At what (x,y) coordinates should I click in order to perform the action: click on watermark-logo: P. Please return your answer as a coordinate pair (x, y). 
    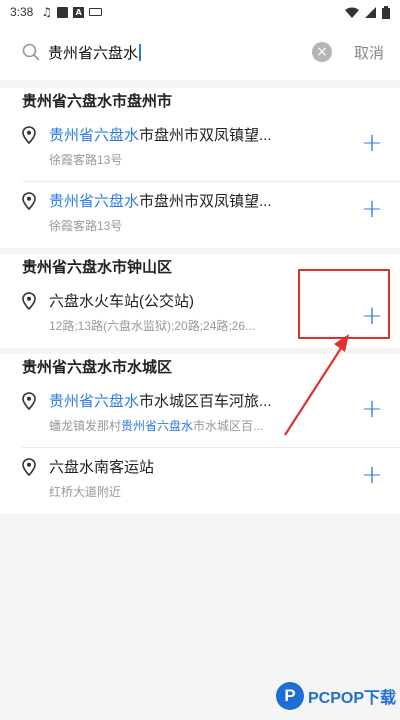
    Looking at the image, I should click on (290, 696).